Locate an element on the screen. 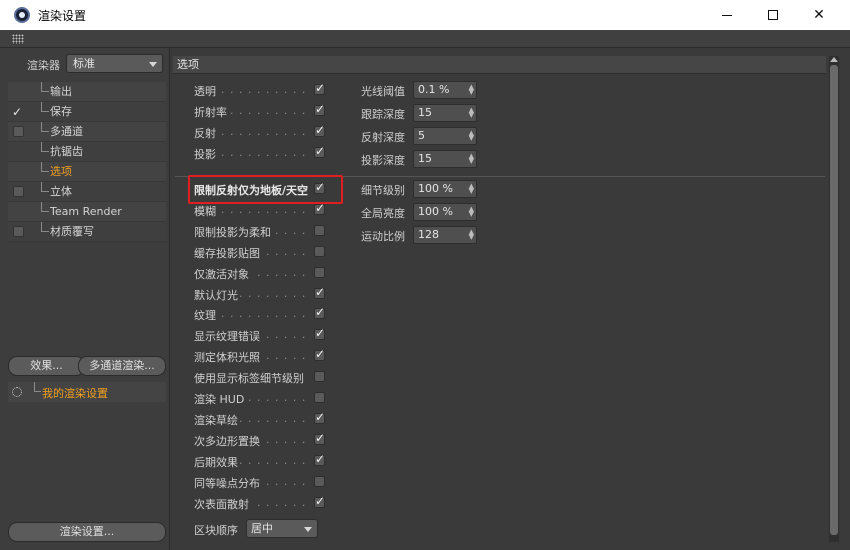  sidebar-item: Team Render is located at coordinates (87, 212).